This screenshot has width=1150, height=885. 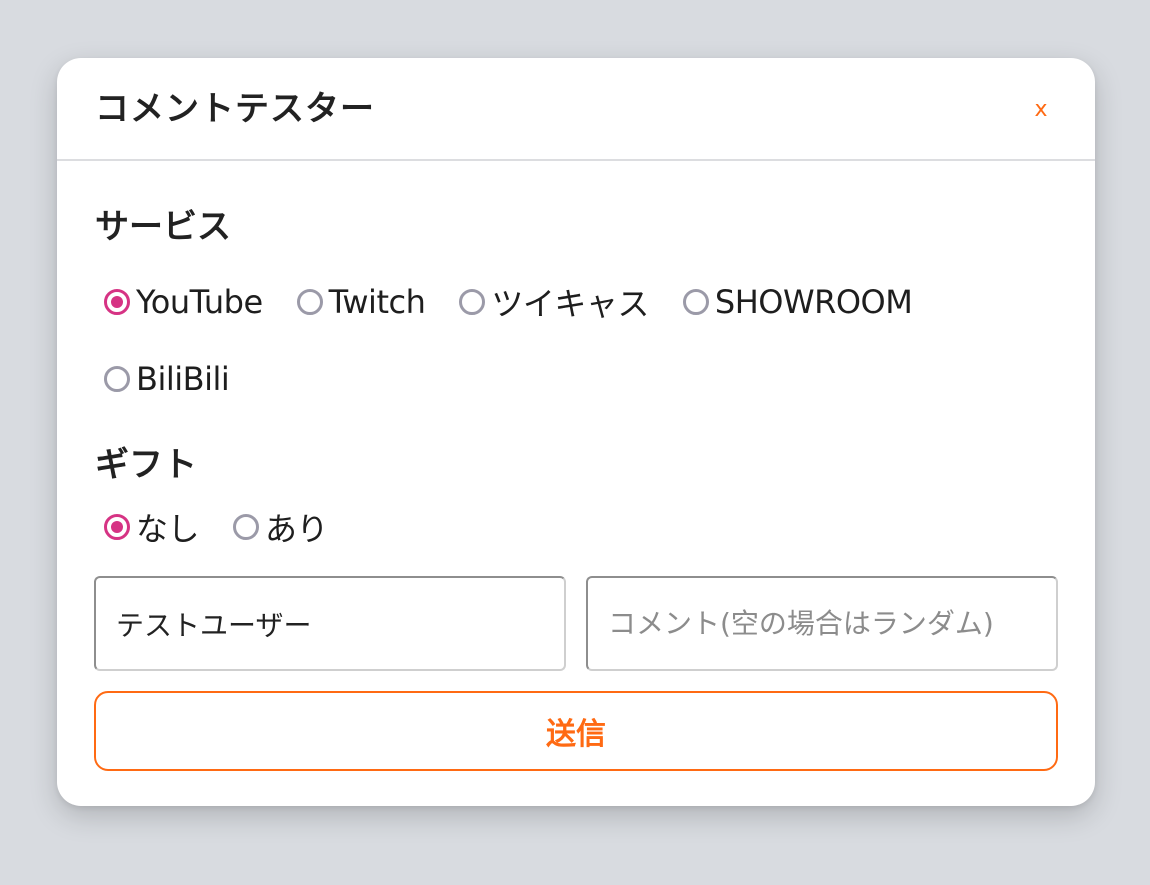 What do you see at coordinates (168, 529) in the screenshot?
I see `gift-option-label: なし` at bounding box center [168, 529].